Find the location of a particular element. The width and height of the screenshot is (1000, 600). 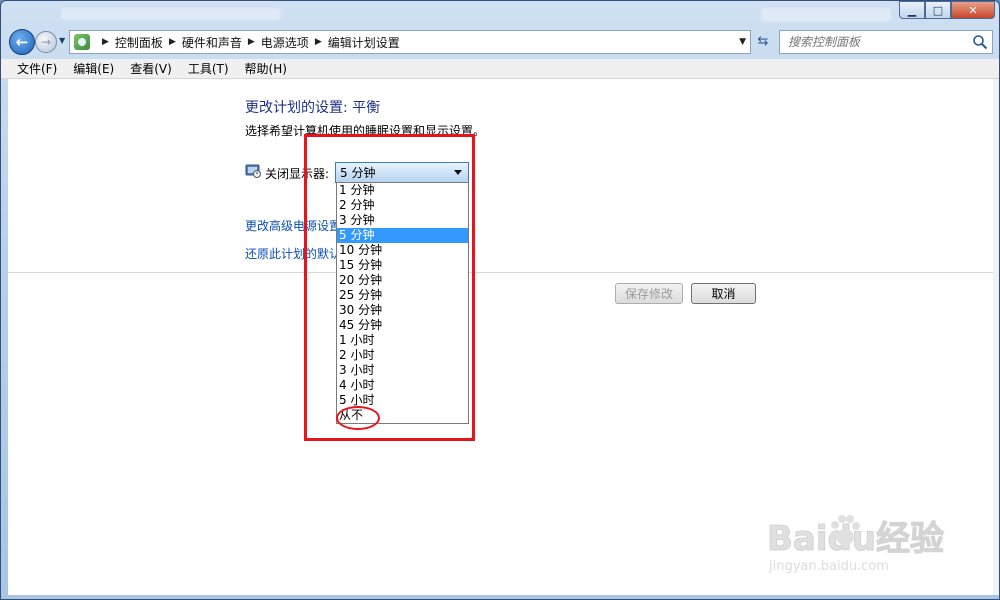

menu-edit: 编辑(E) is located at coordinates (93, 68).